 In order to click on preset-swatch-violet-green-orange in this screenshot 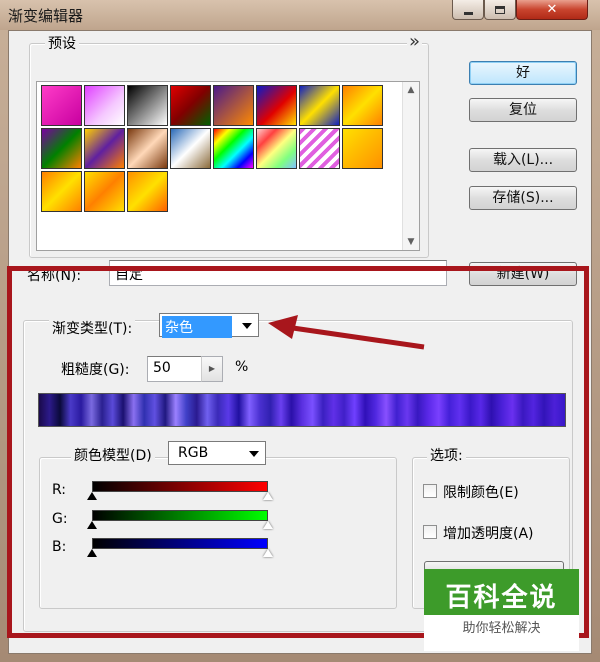, I will do `click(61, 148)`.